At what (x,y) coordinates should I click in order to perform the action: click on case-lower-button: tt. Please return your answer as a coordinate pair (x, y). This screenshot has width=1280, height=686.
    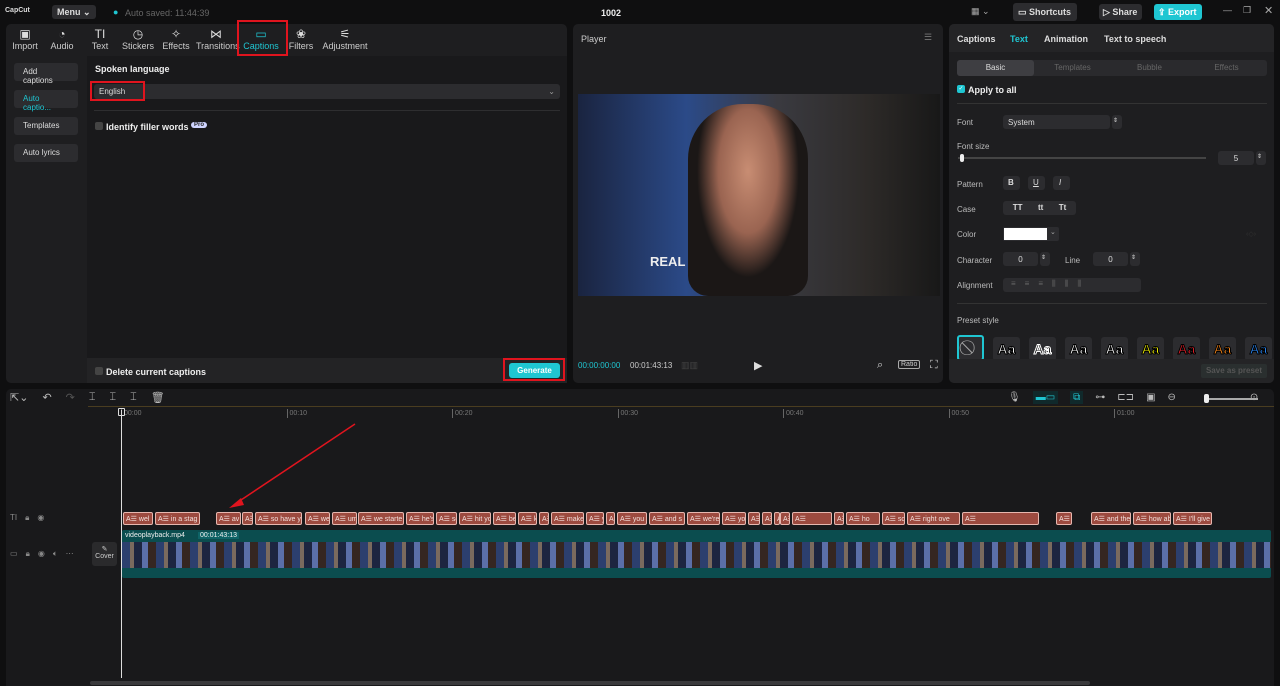
    Looking at the image, I should click on (1040, 208).